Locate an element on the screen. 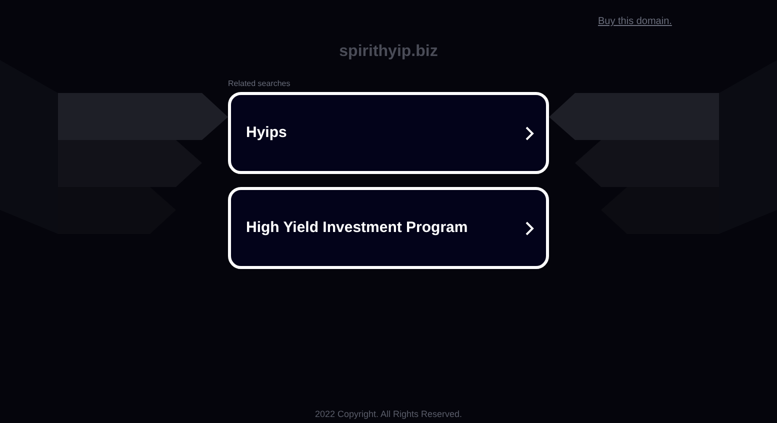 This screenshot has width=777, height=423. copyright-text: 2022 Copyright. All Rights Reserved. is located at coordinates (388, 413).